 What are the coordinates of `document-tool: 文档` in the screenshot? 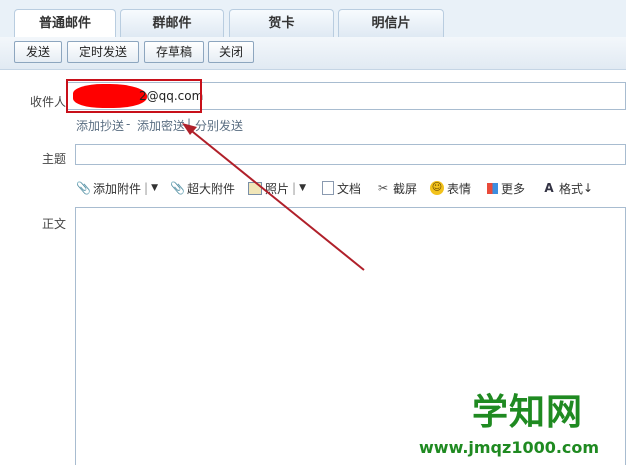 It's located at (341, 188).